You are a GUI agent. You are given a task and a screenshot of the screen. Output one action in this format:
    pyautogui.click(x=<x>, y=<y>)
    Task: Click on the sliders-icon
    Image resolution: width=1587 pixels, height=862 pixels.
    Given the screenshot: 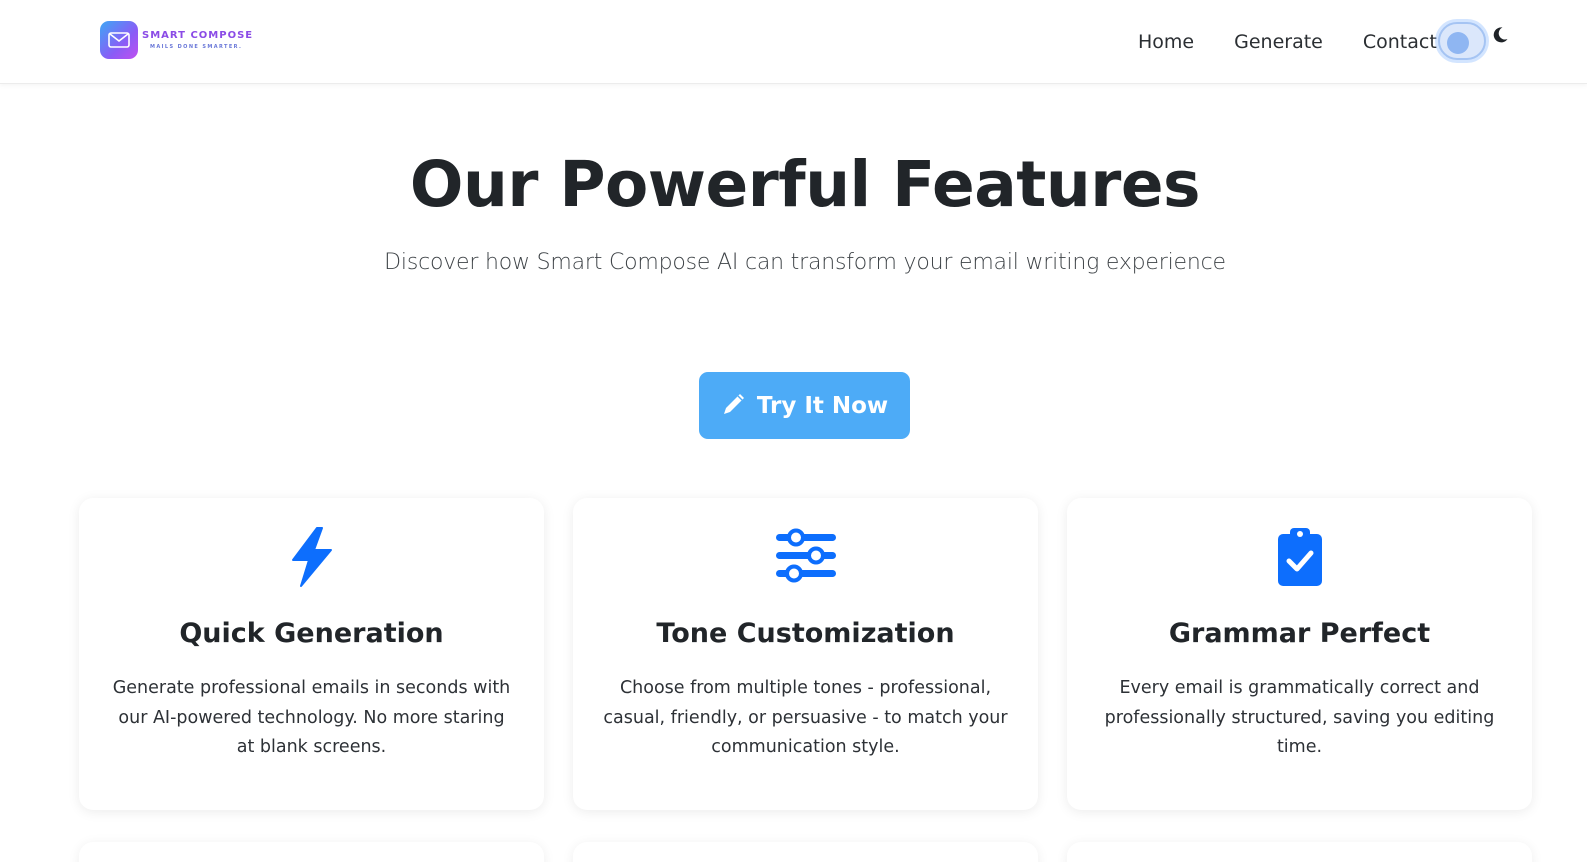 What is the action you would take?
    pyautogui.click(x=806, y=559)
    